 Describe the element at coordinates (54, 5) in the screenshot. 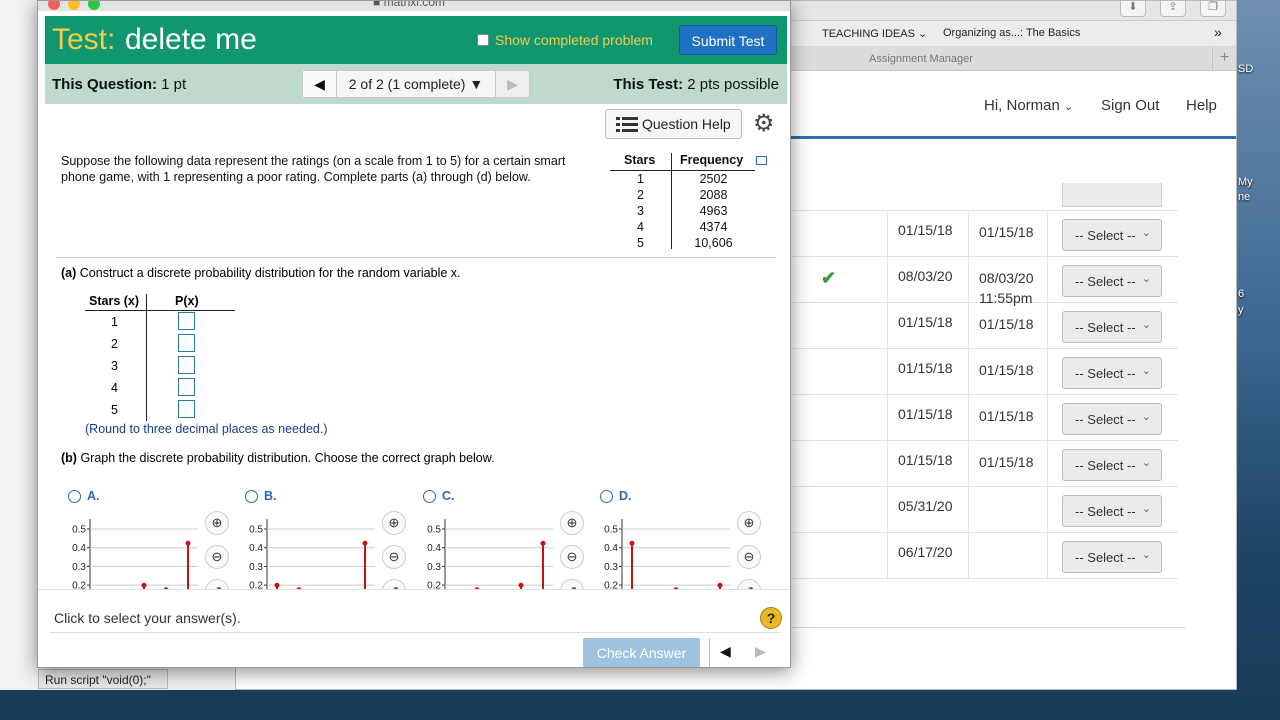

I see `close-window-icon` at that location.